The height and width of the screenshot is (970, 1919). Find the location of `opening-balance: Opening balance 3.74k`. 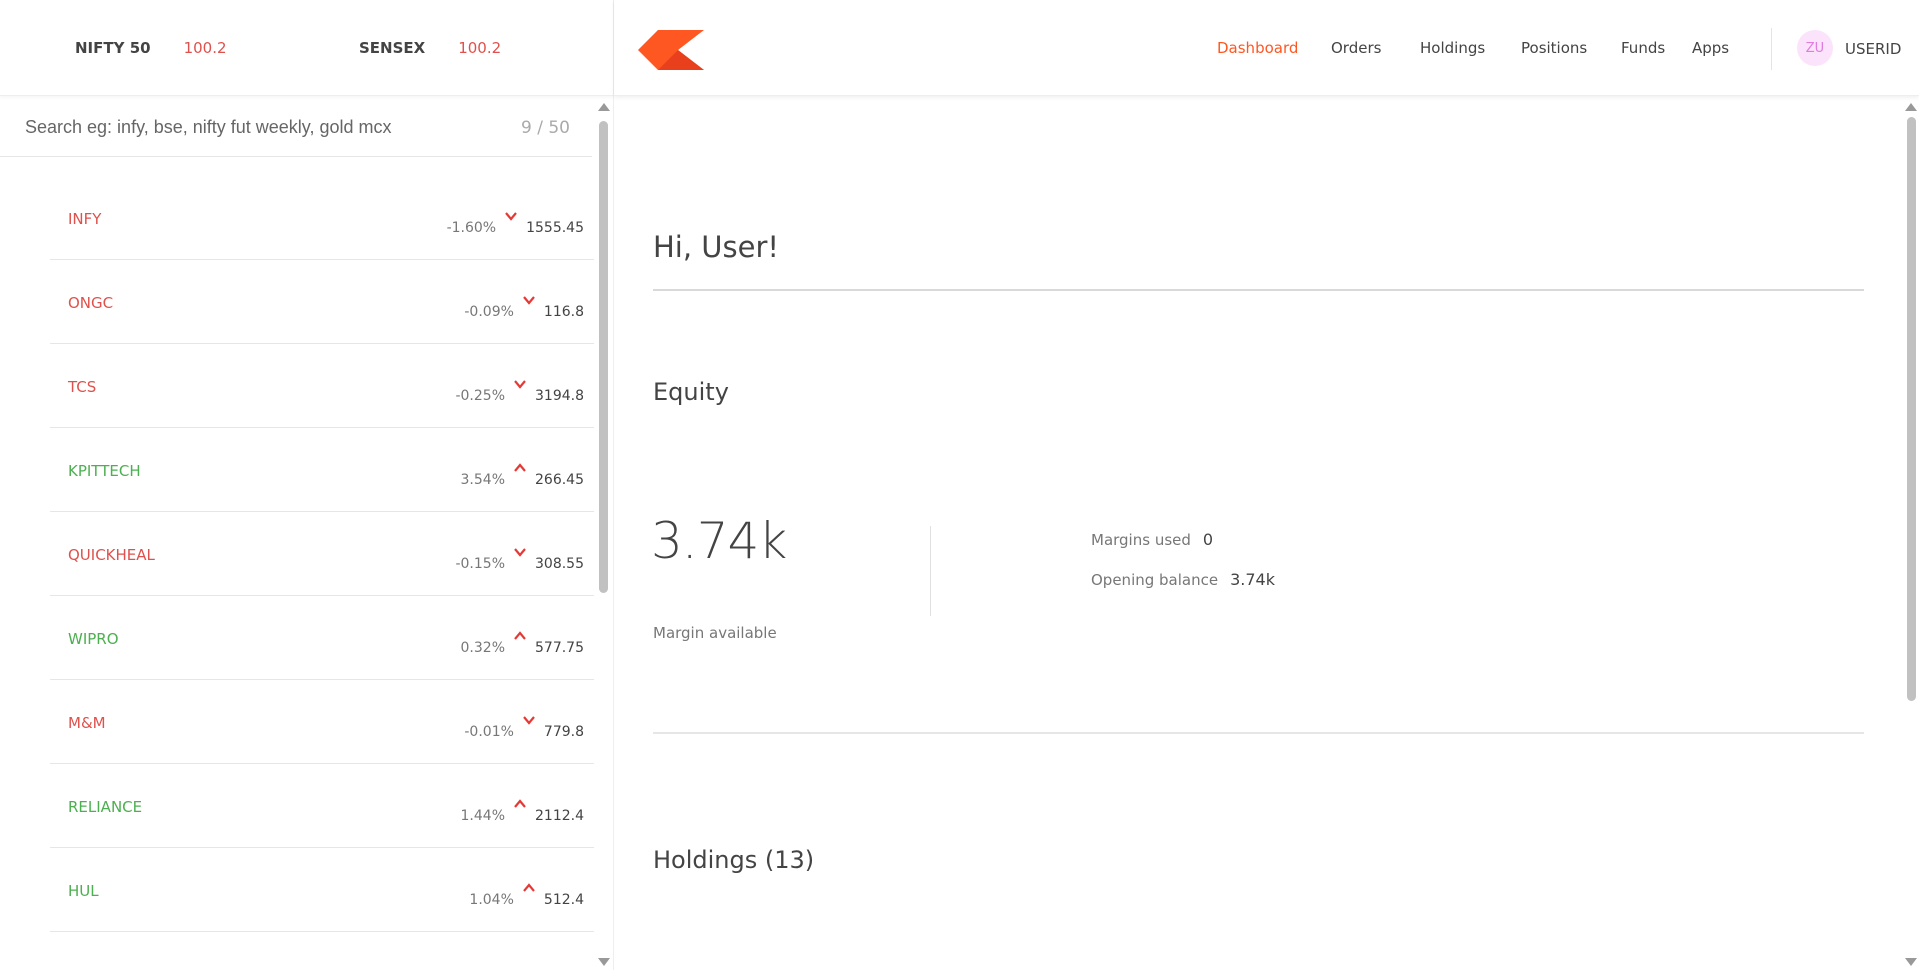

opening-balance: Opening balance 3.74k is located at coordinates (1183, 579).